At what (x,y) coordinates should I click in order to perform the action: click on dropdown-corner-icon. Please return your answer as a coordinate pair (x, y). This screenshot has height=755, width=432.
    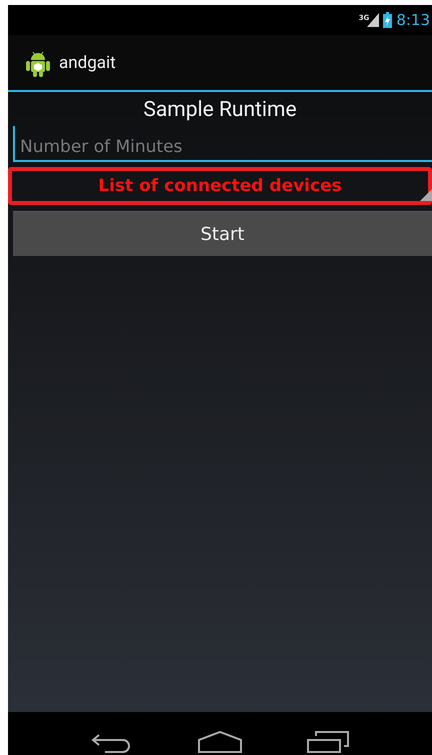
    Looking at the image, I should click on (426, 195).